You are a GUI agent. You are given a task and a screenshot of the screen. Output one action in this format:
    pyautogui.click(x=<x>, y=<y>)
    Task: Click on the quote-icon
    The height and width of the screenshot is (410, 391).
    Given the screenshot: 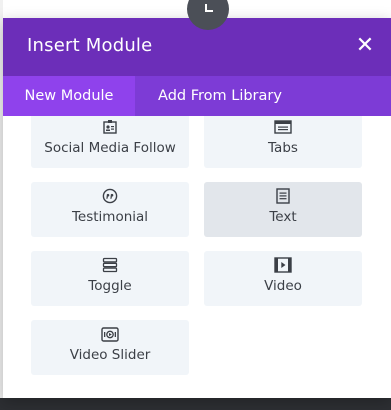 What is the action you would take?
    pyautogui.click(x=110, y=196)
    